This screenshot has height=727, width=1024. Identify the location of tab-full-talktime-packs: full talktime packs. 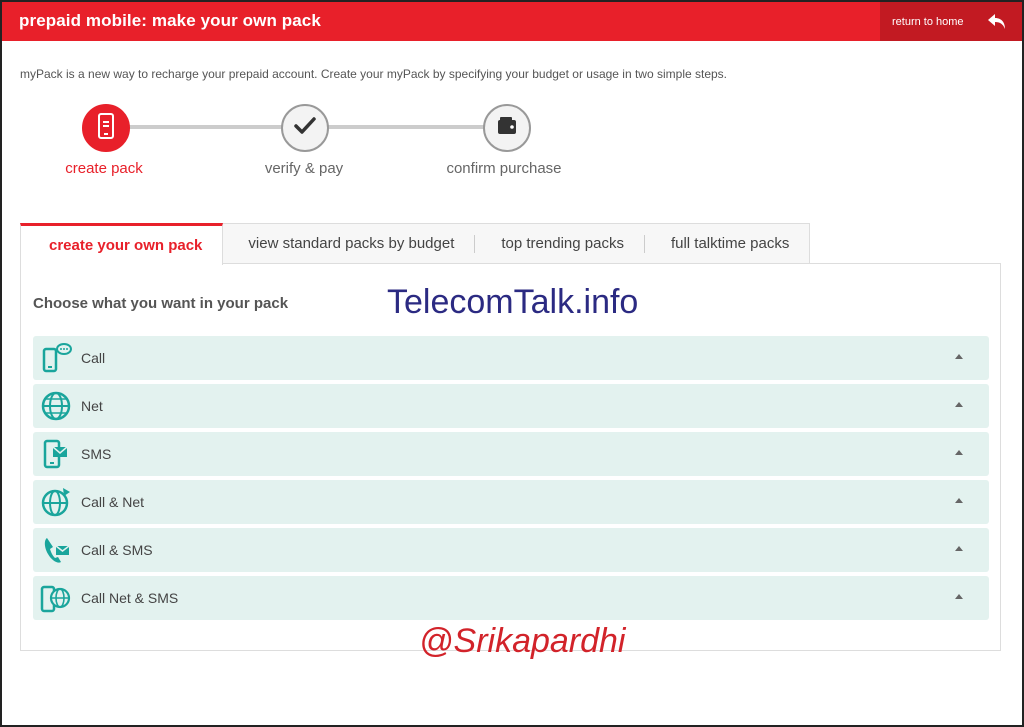
(737, 243).